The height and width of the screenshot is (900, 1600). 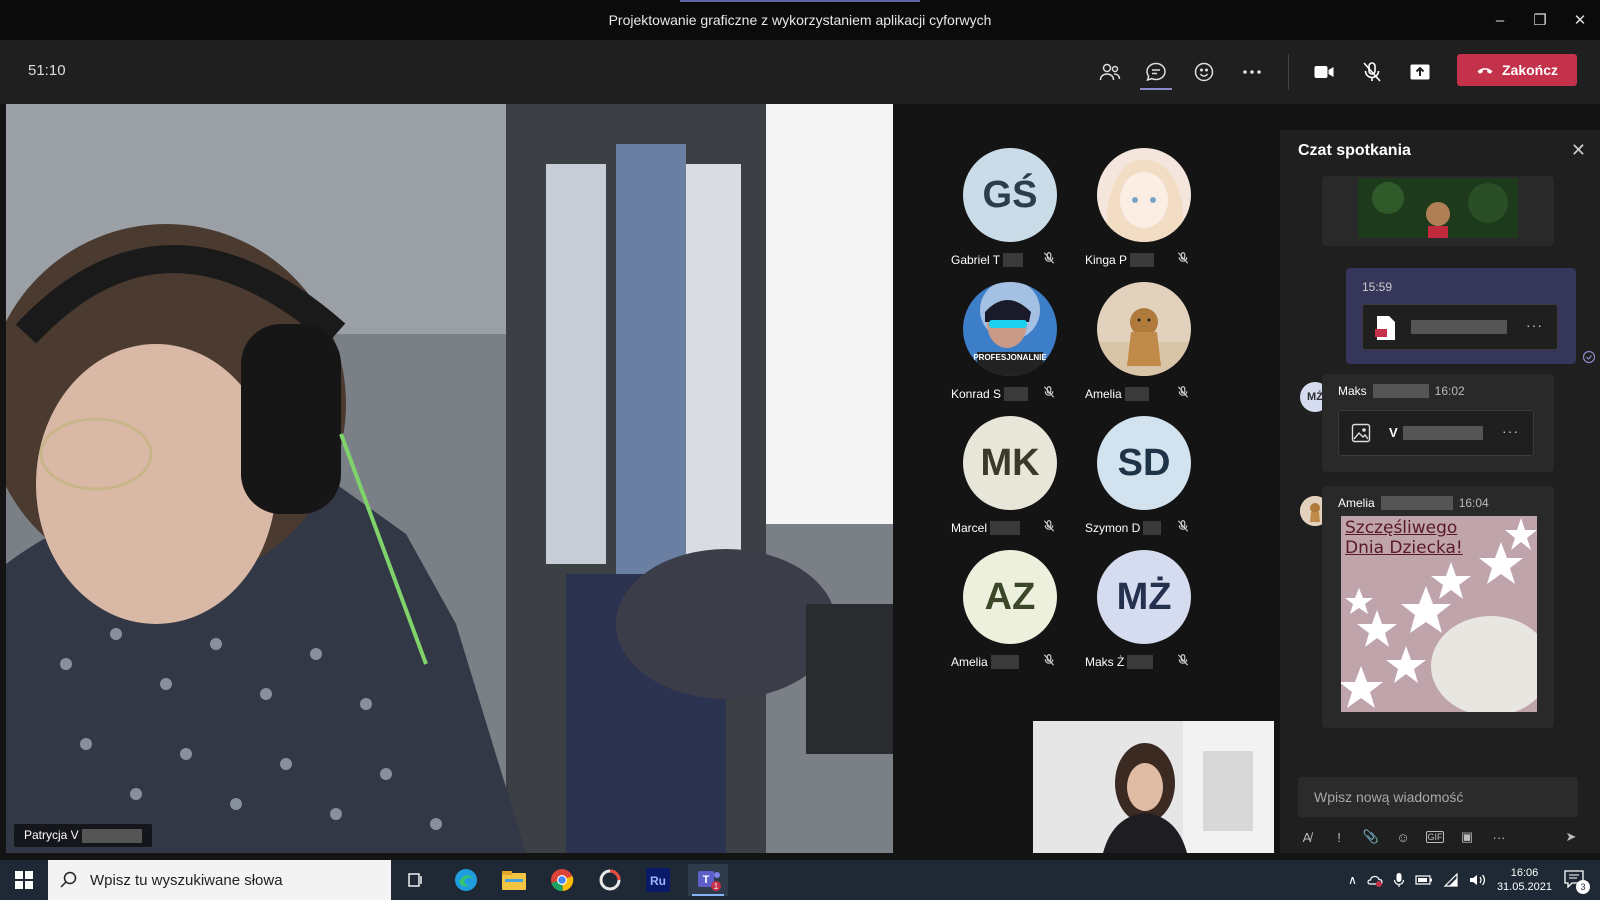 What do you see at coordinates (514, 880) in the screenshot?
I see `taskbar-file-explorer` at bounding box center [514, 880].